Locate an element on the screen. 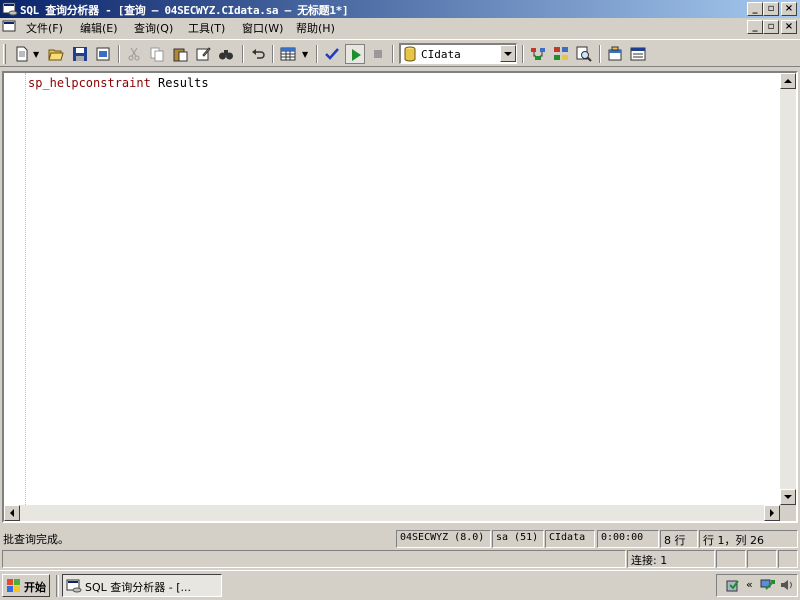 The height and width of the screenshot is (600, 800). status-user: sa (51) is located at coordinates (518, 539).